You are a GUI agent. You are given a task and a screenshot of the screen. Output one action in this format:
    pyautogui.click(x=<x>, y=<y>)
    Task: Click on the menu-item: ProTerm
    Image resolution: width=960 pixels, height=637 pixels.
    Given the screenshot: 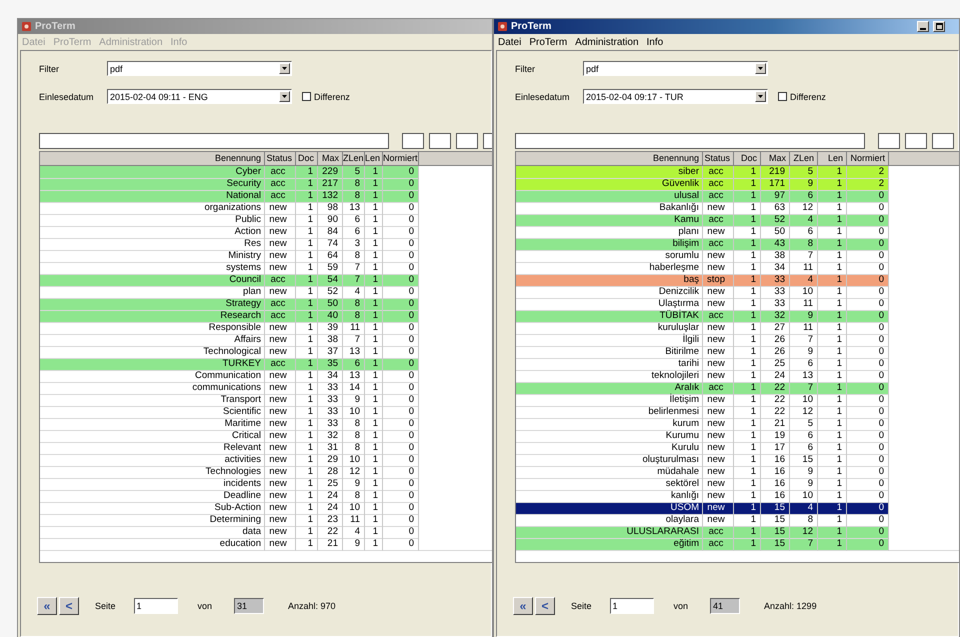 What is the action you would take?
    pyautogui.click(x=548, y=42)
    